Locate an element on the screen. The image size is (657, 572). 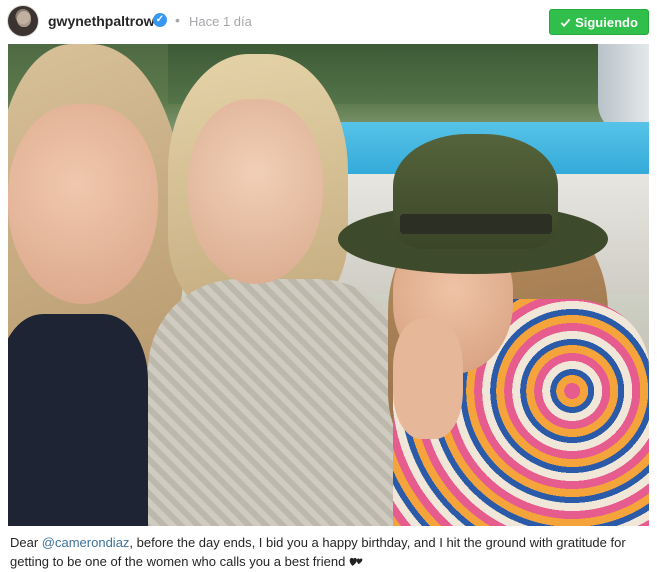
person-left-face is located at coordinates (83, 204).